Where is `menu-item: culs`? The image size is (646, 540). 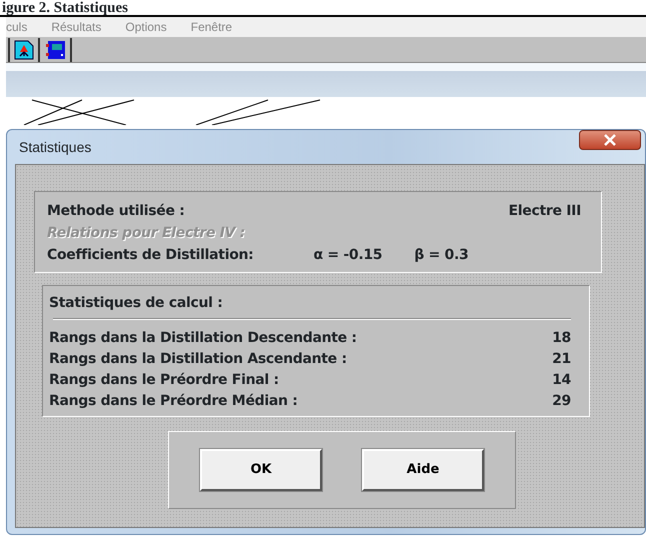 menu-item: culs is located at coordinates (17, 27).